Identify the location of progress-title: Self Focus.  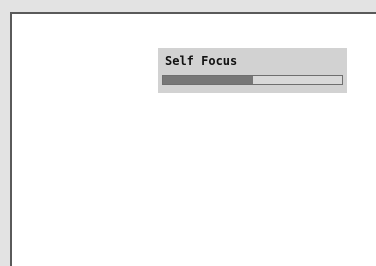
(201, 61).